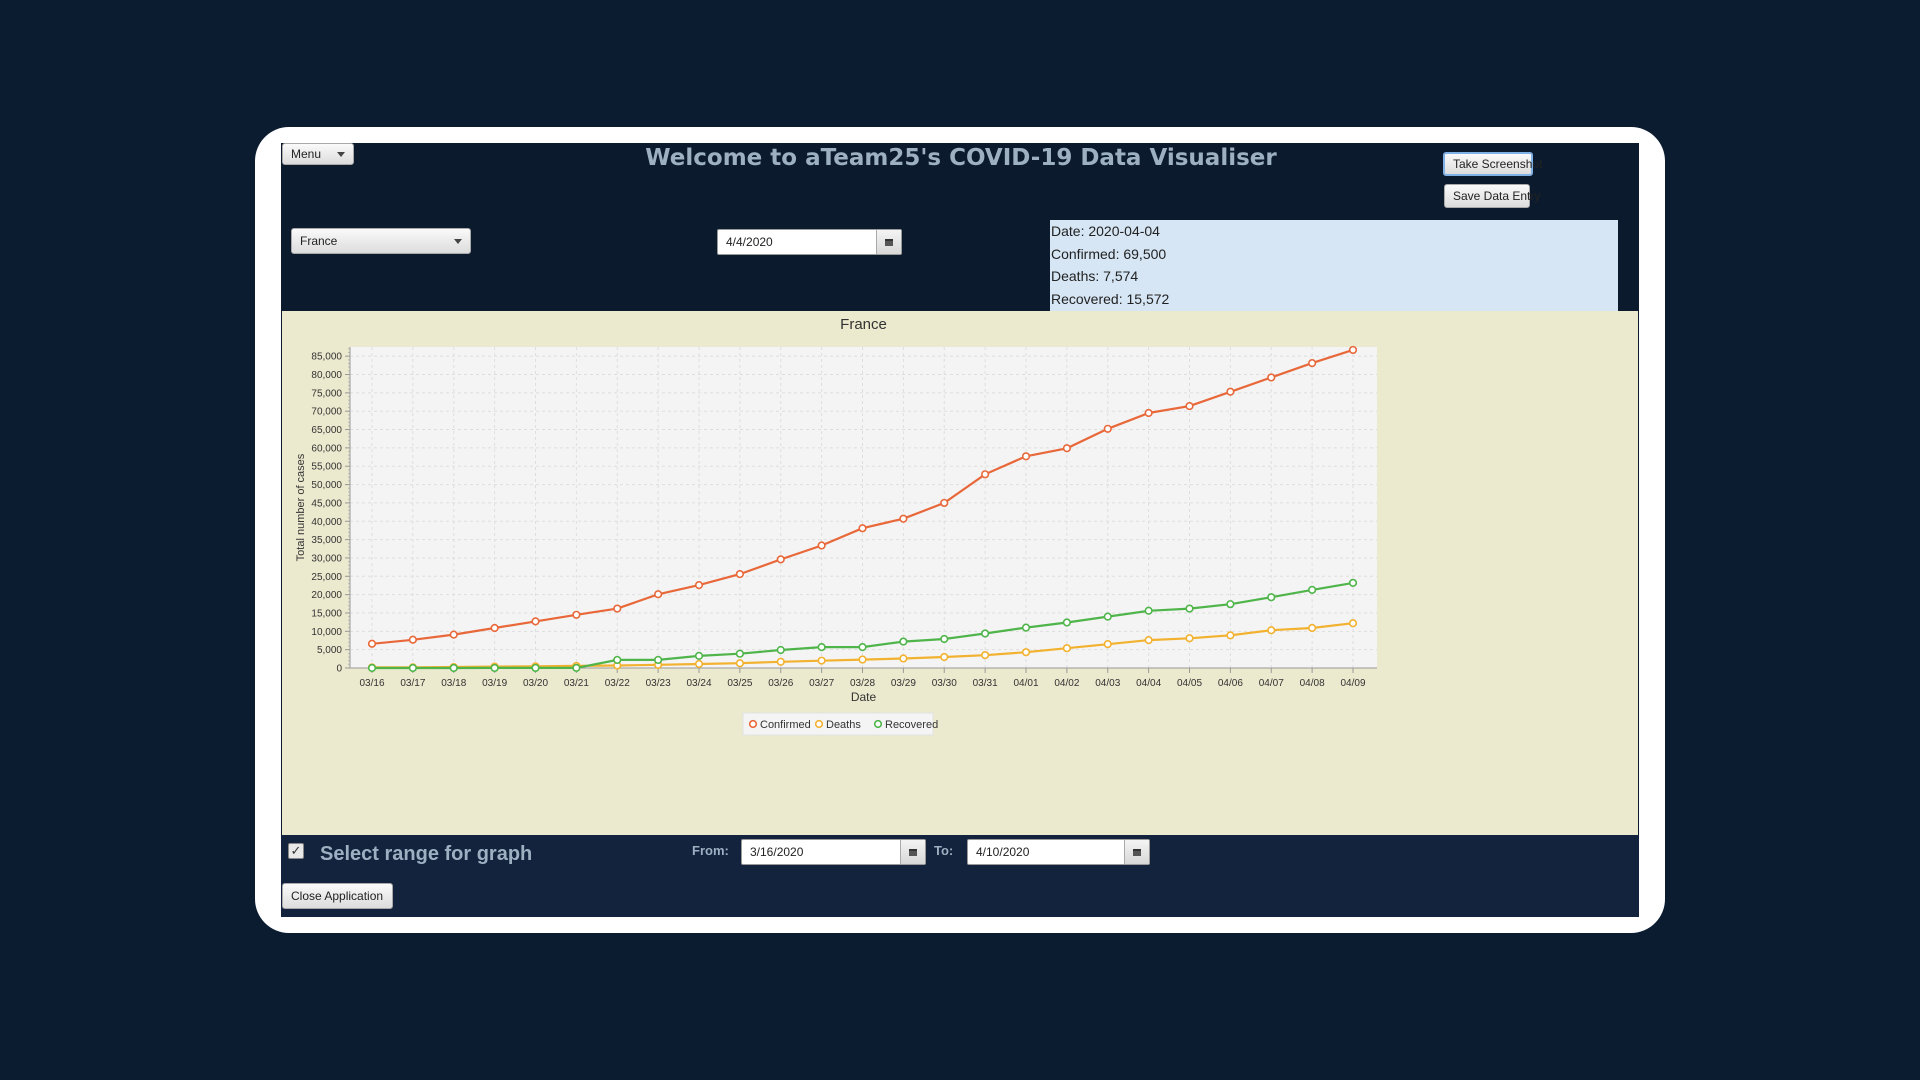 The height and width of the screenshot is (1080, 1920). I want to click on chevron-down-icon, so click(341, 154).